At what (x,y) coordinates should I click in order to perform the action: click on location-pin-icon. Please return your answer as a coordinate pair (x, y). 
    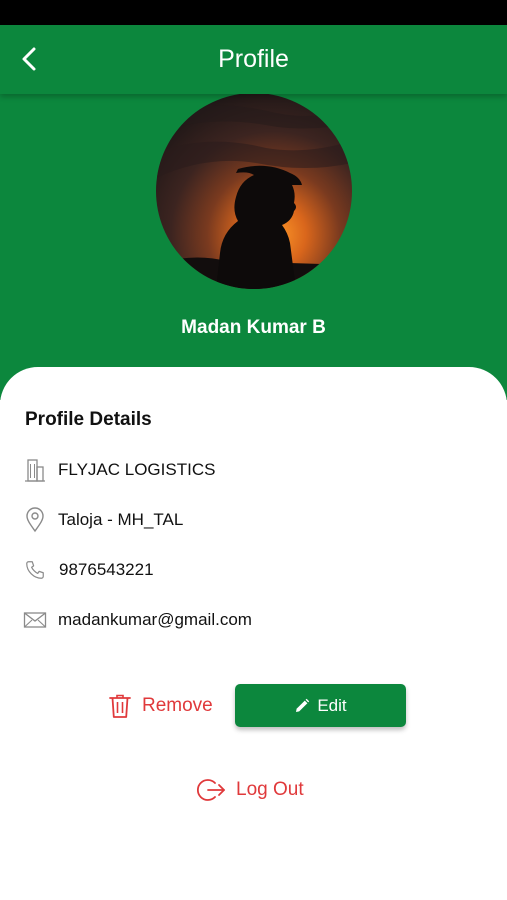
    Looking at the image, I should click on (35, 520).